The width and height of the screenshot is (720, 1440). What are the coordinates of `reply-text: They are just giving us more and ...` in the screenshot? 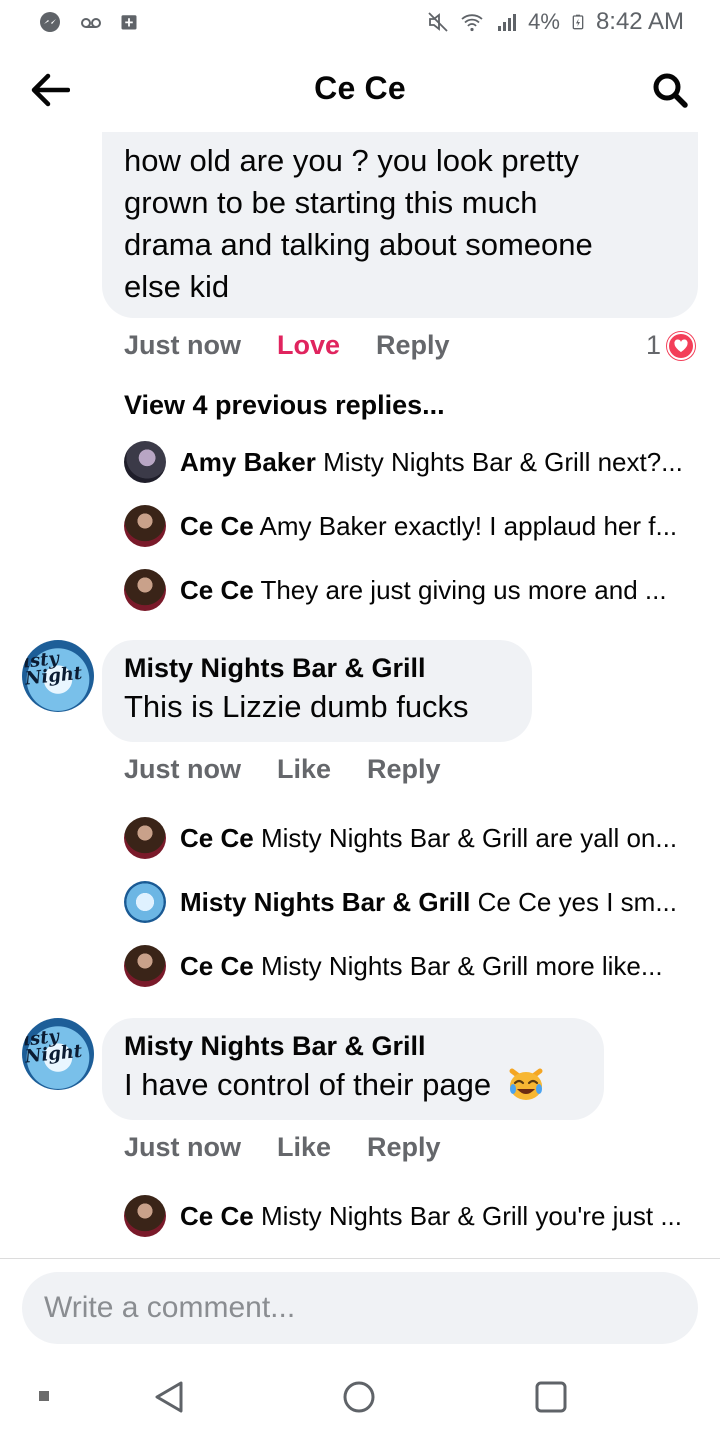 It's located at (463, 589).